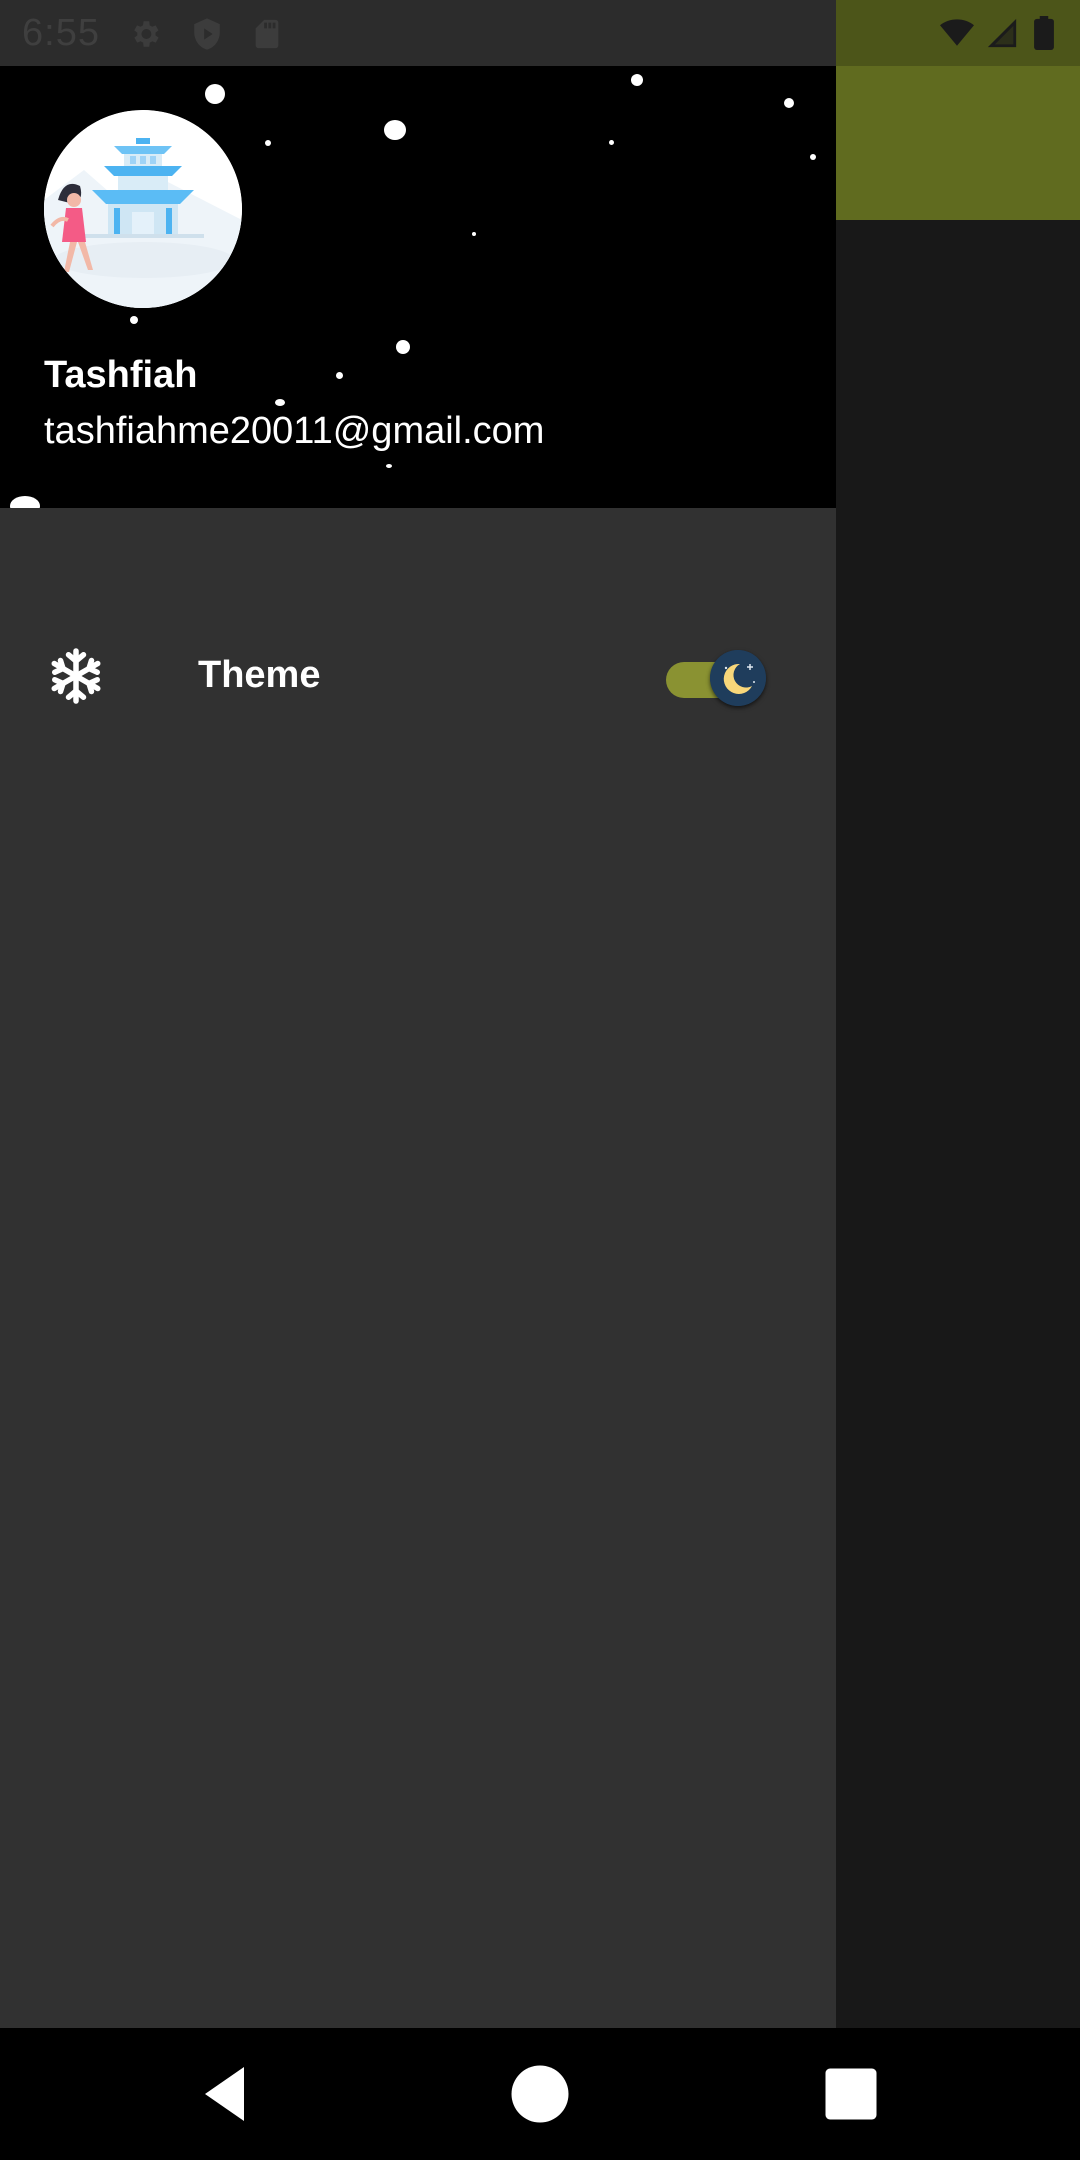 This screenshot has height=2160, width=1080. What do you see at coordinates (851, 2094) in the screenshot?
I see `recents-icon` at bounding box center [851, 2094].